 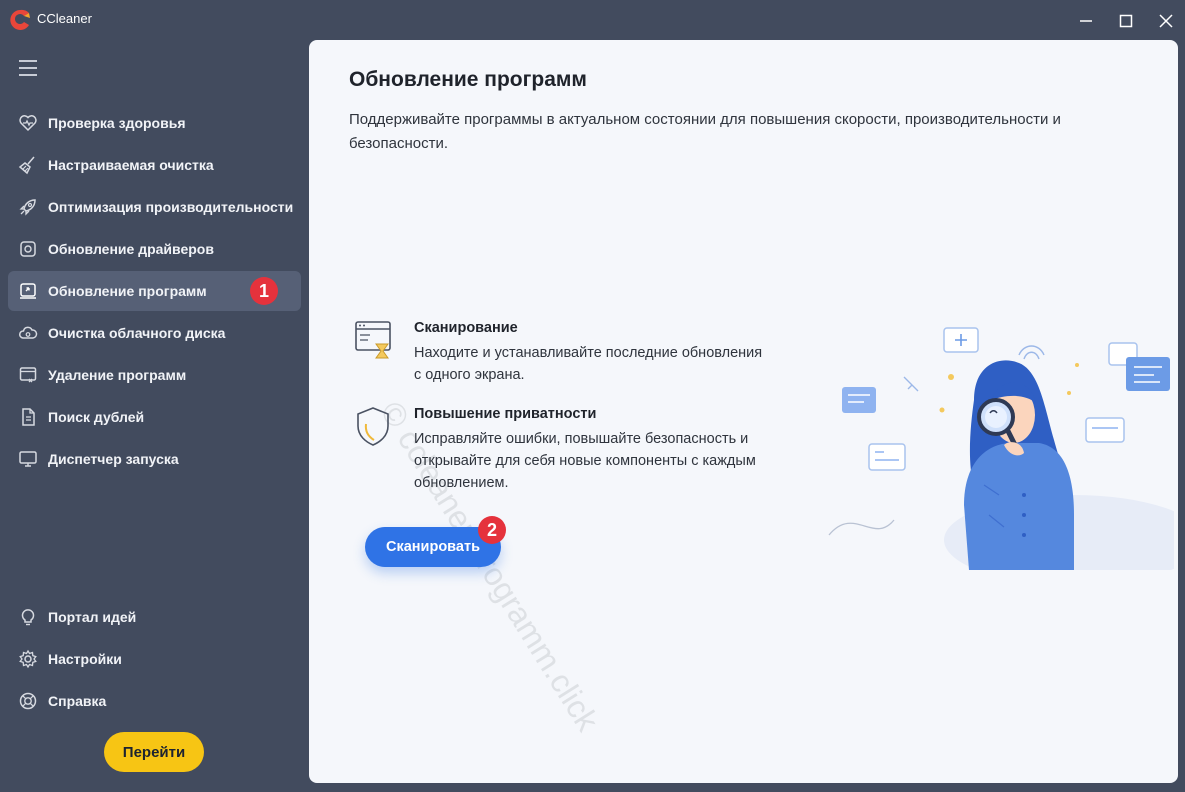 I want to click on sidebar-item-help: Справка, so click(x=154, y=701).